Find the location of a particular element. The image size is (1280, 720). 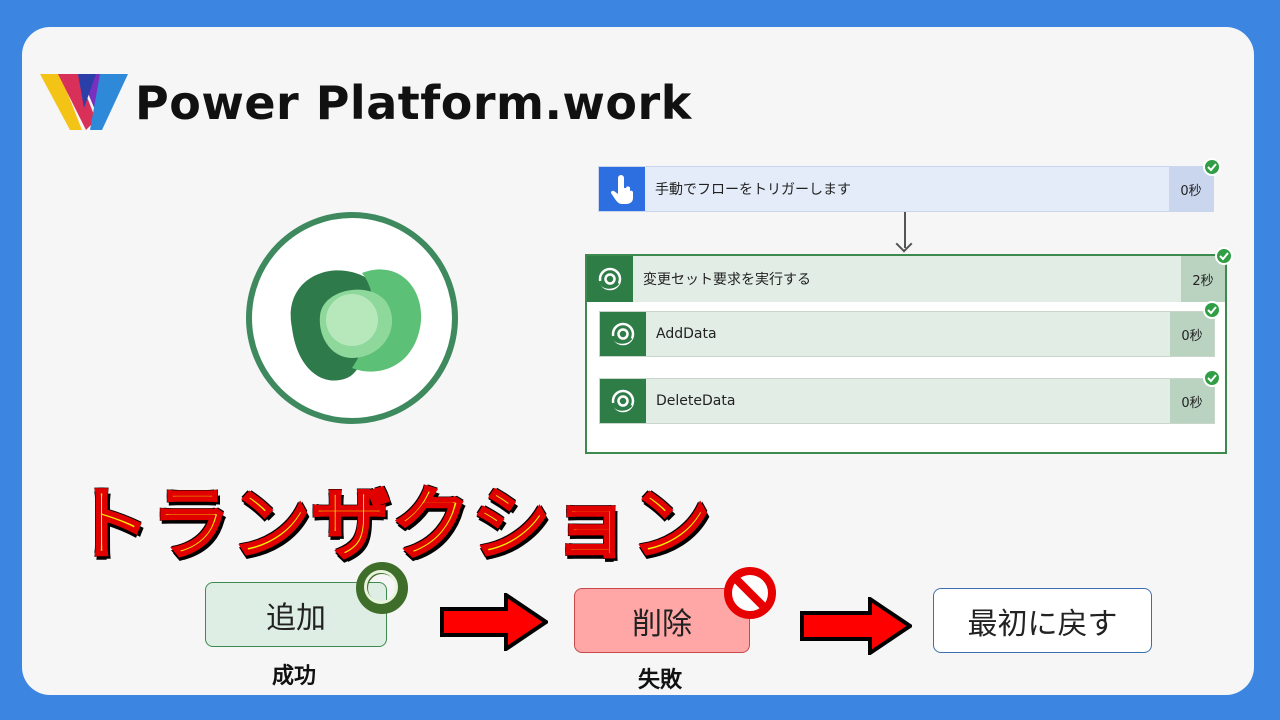

flow-trigger-step: 手動でフローをトリガーします 0秒 is located at coordinates (906, 189).